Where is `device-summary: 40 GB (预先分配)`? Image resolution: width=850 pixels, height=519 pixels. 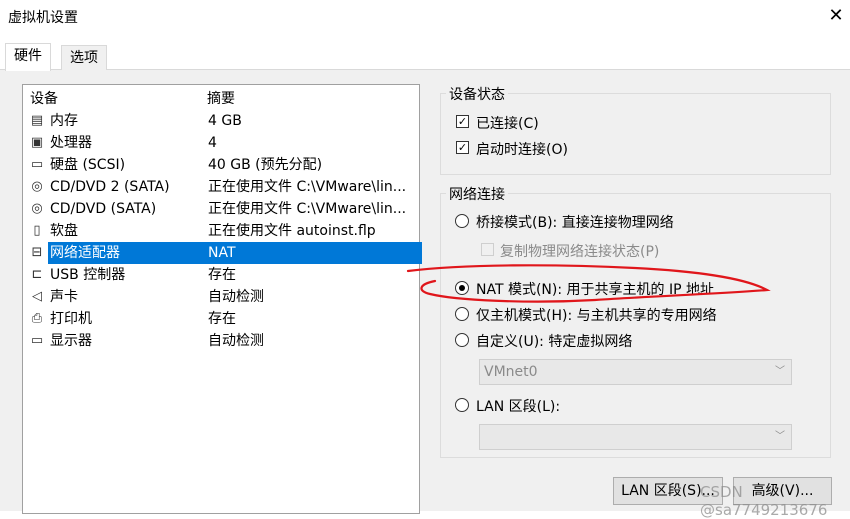 device-summary: 40 GB (预先分配) is located at coordinates (265, 165).